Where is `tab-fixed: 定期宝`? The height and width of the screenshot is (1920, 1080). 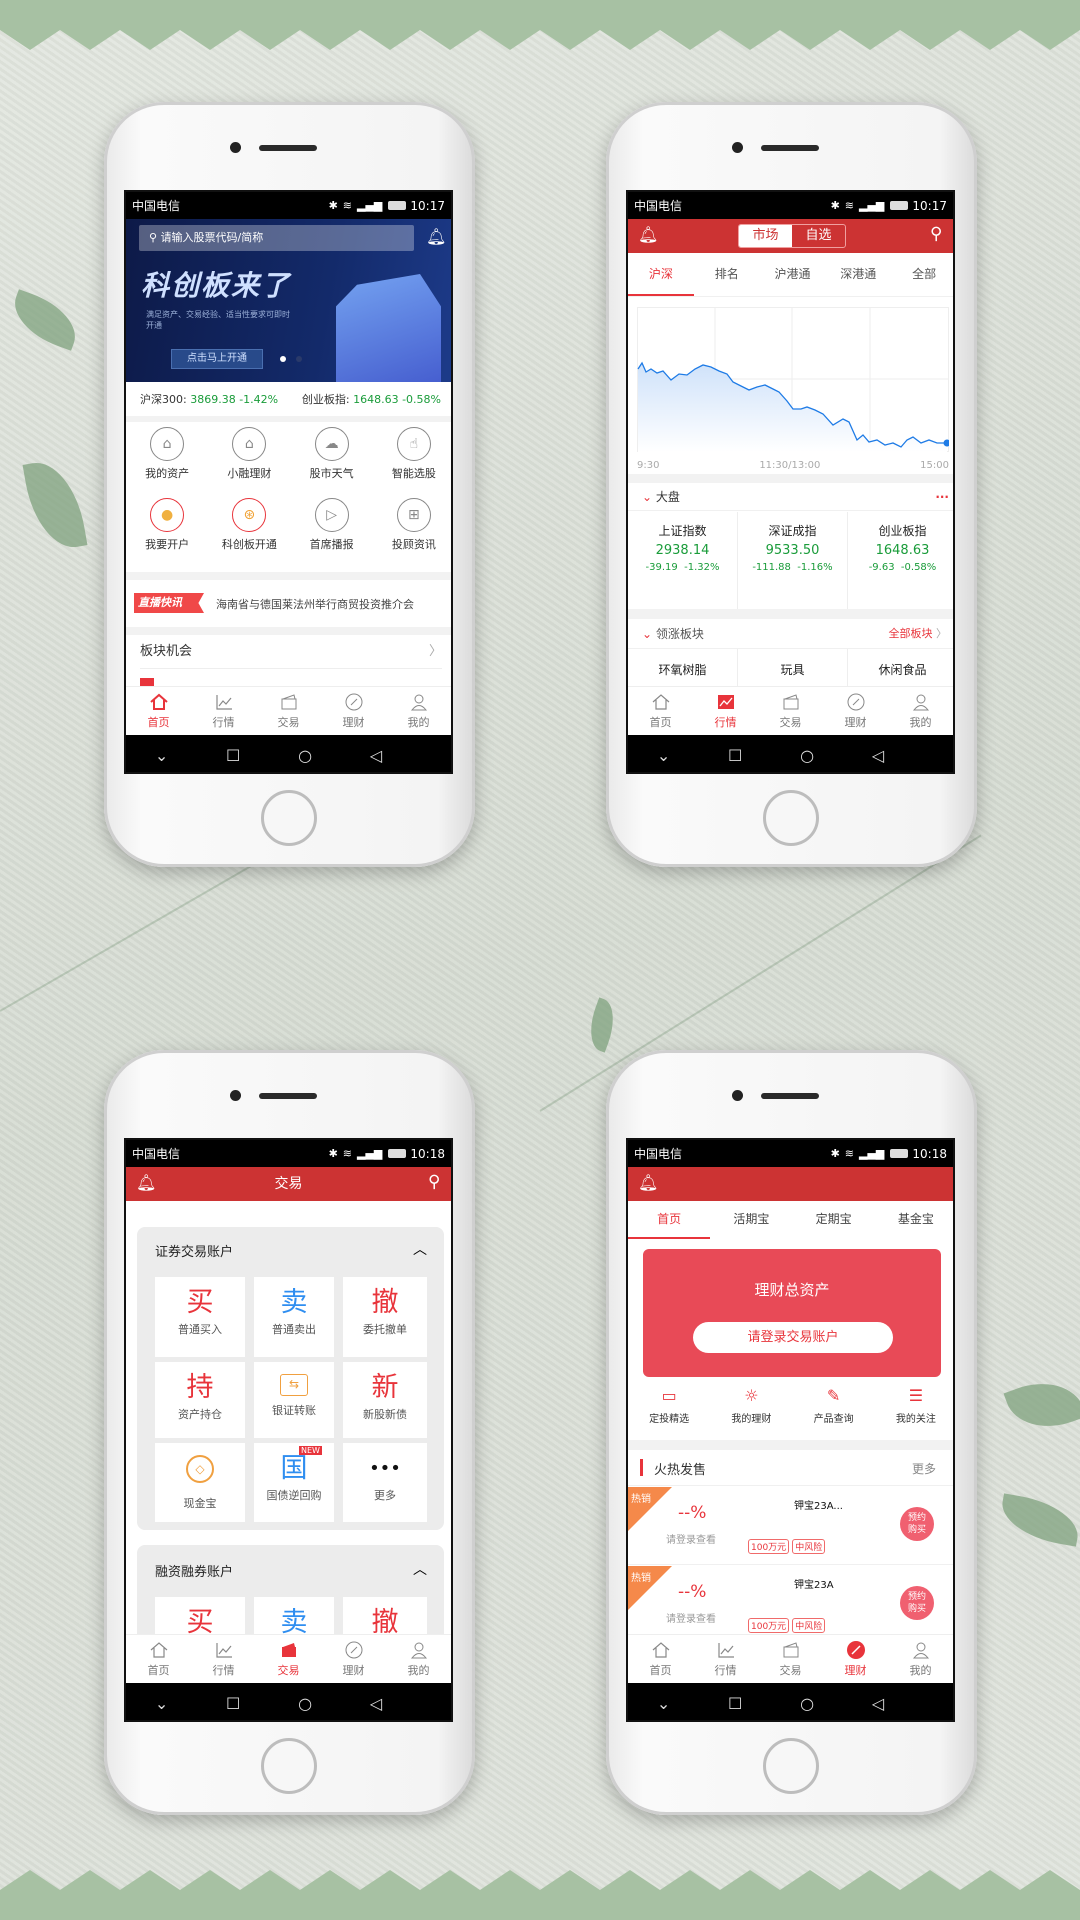
tab-fixed: 定期宝 is located at coordinates (834, 1220).